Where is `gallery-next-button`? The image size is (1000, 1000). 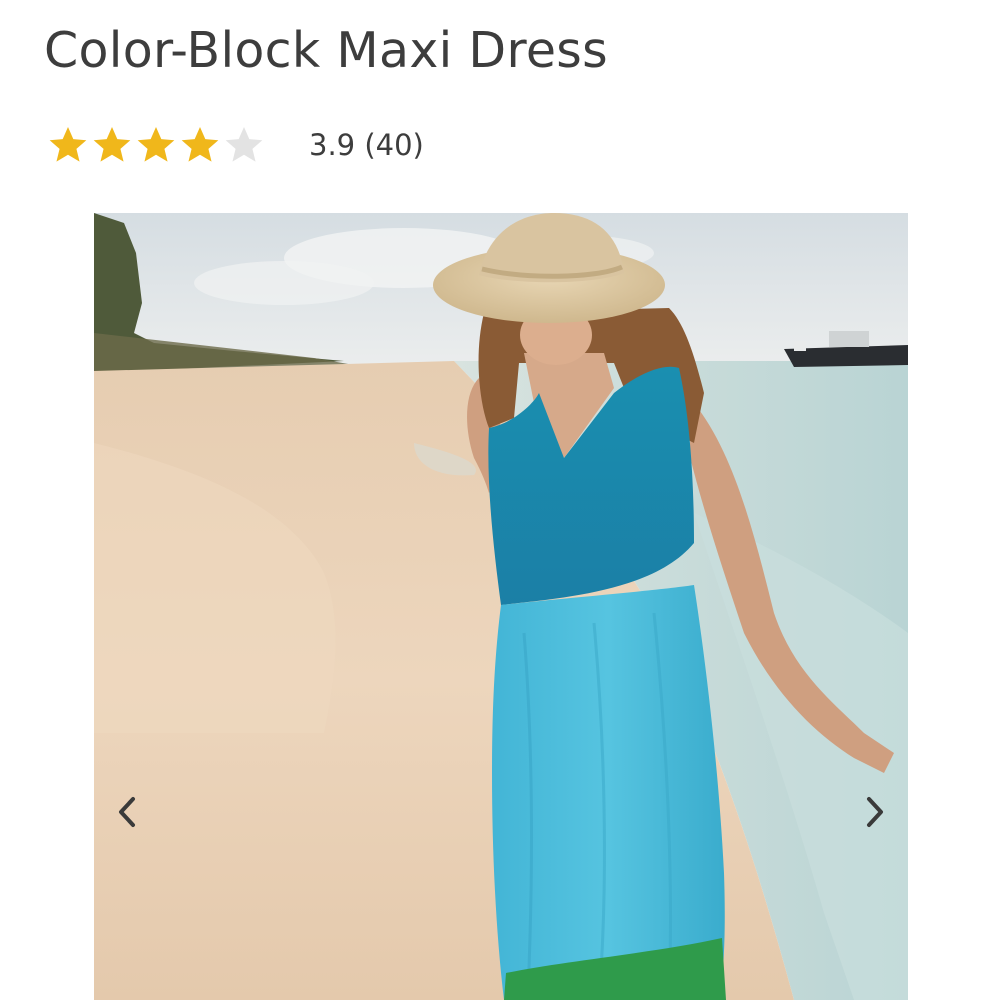 gallery-next-button is located at coordinates (875, 812).